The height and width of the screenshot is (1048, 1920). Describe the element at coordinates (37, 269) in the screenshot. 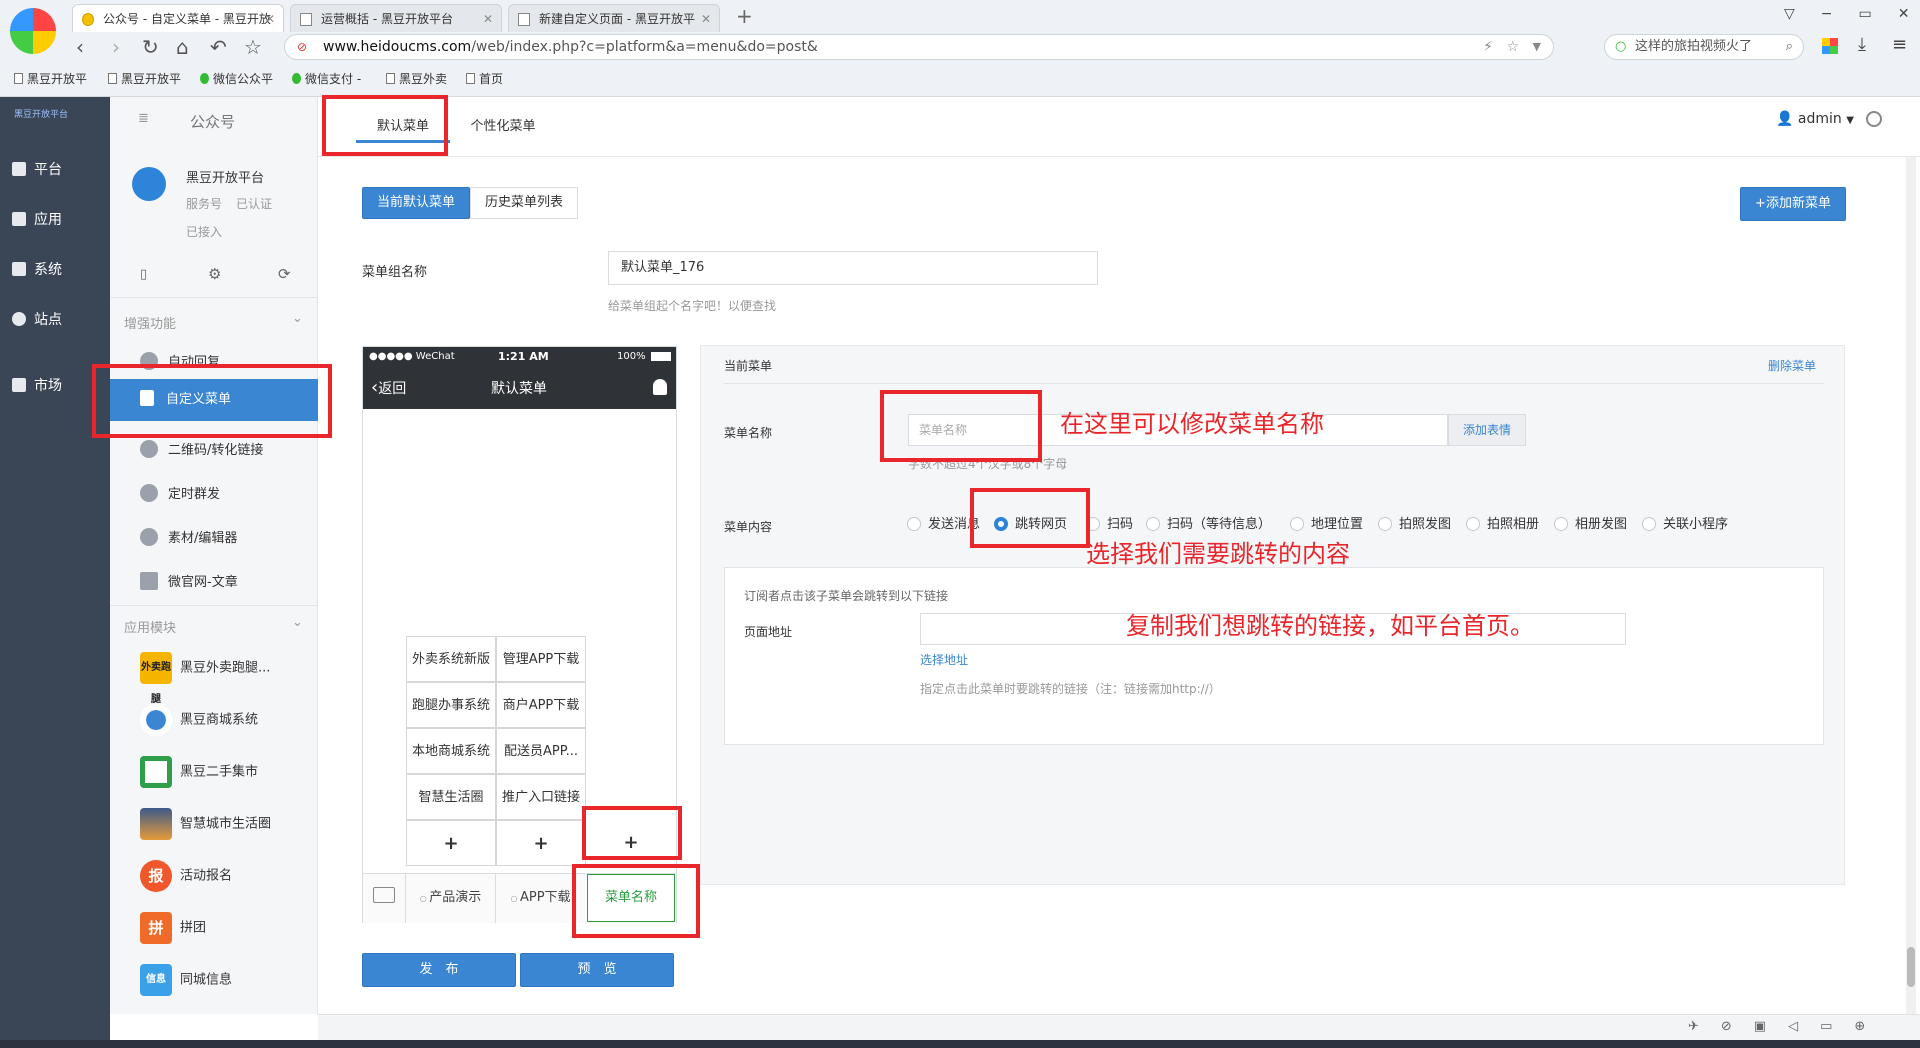

I see `nav-item-system: 系统` at that location.